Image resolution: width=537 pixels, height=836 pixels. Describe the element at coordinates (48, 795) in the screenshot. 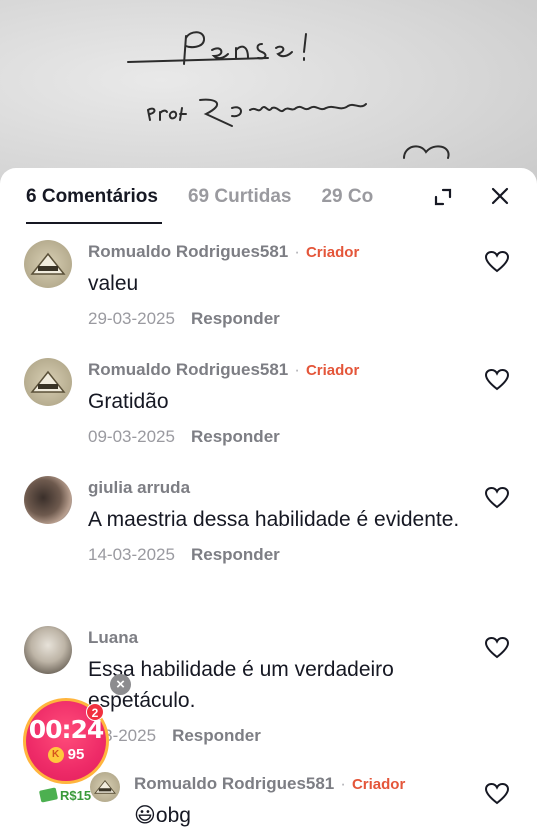

I see `money-icon` at that location.